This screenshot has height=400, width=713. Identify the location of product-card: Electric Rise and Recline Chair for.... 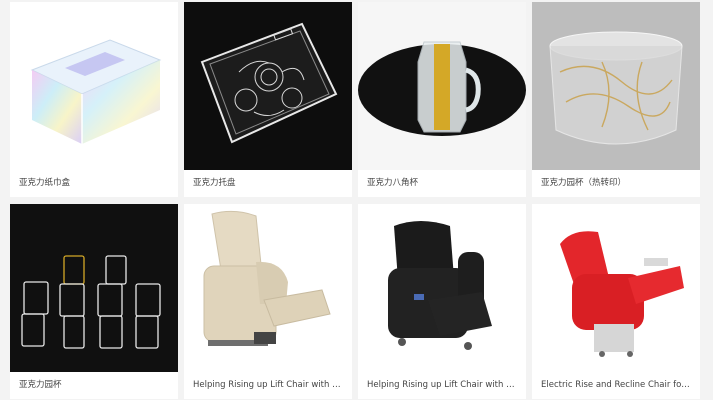
(616, 301).